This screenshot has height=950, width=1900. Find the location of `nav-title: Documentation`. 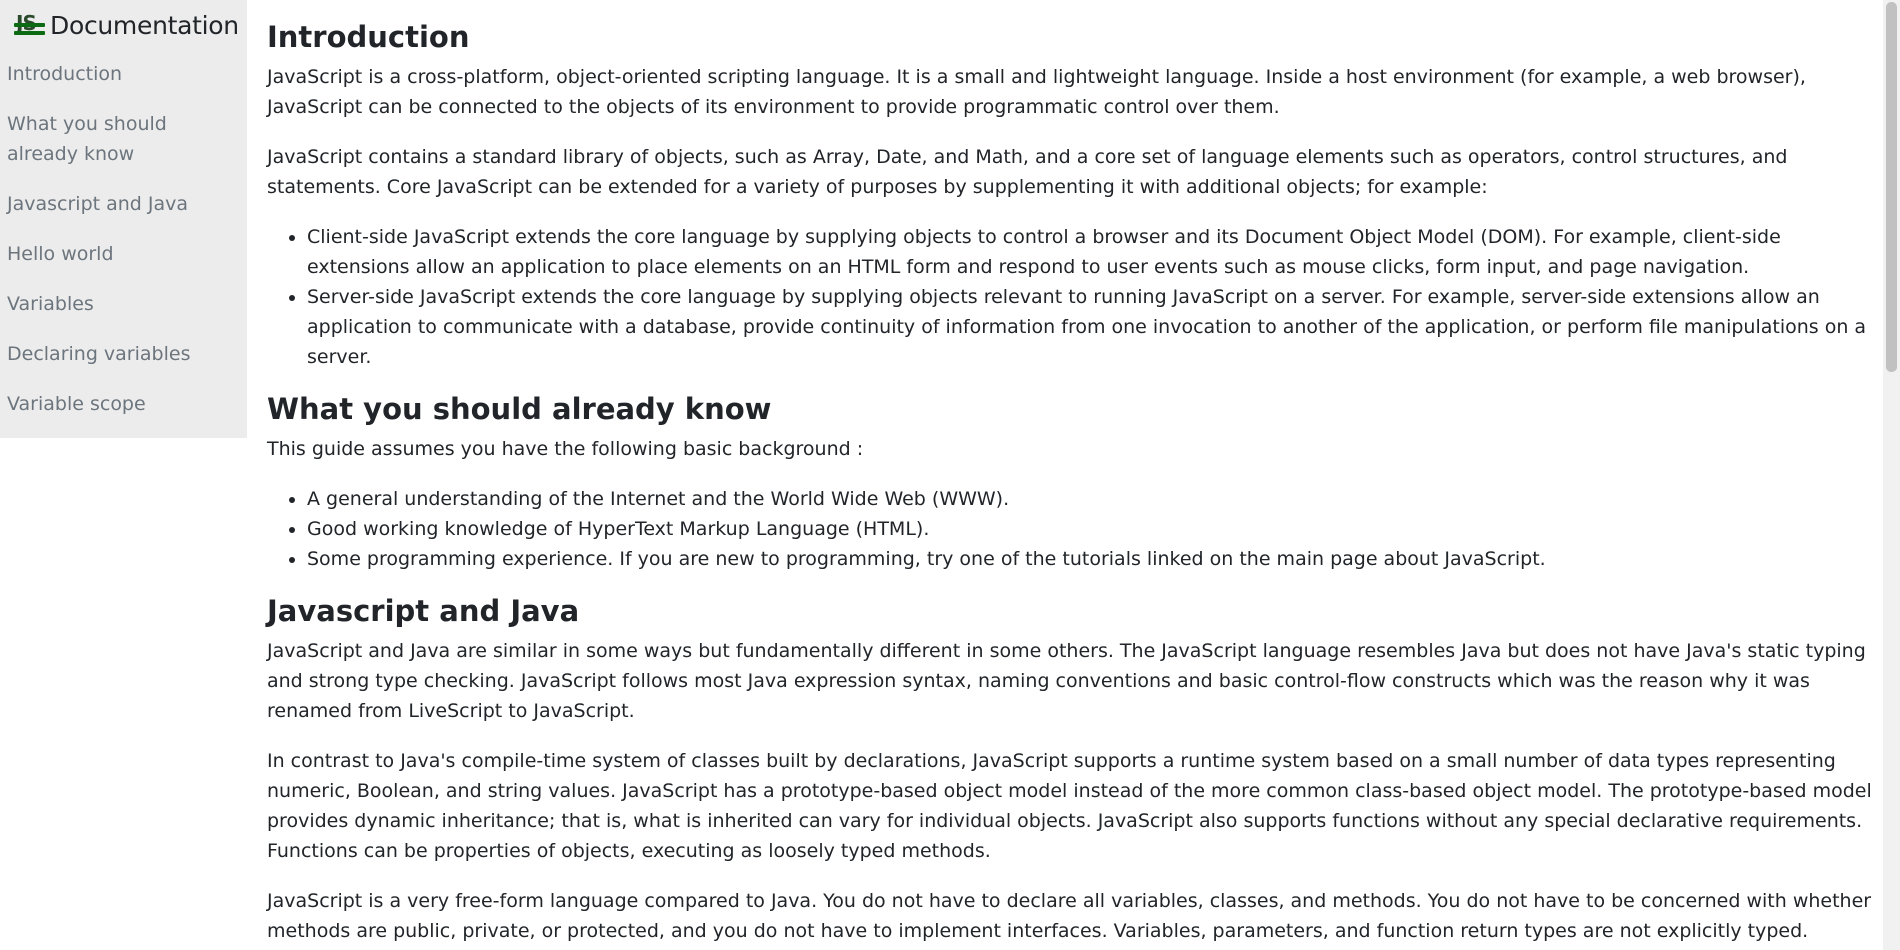

nav-title: Documentation is located at coordinates (144, 25).